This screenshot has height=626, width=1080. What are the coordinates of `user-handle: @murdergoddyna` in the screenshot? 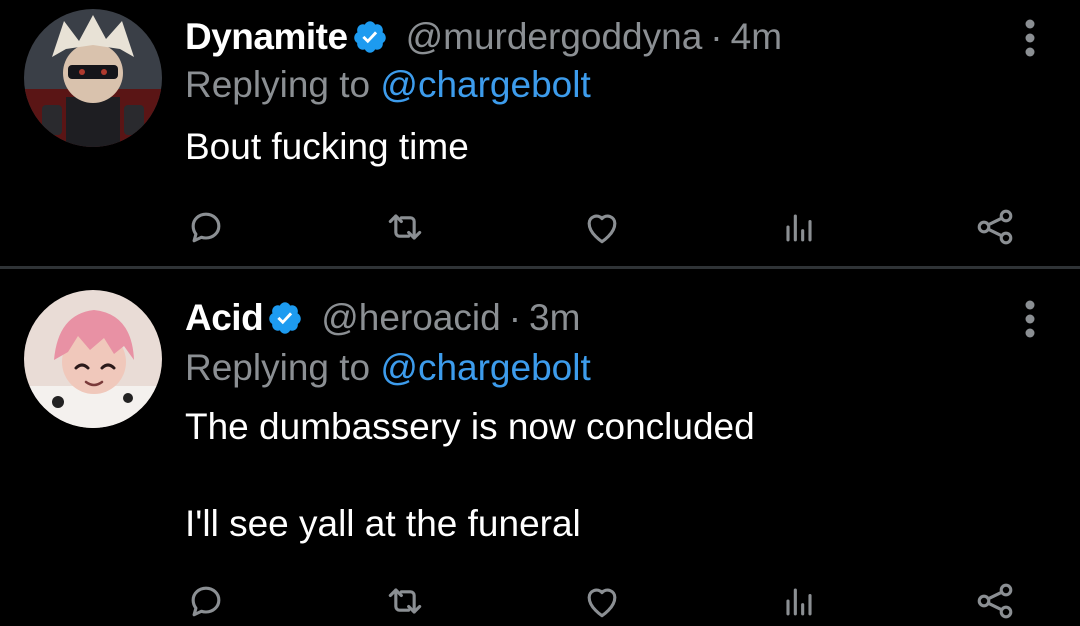 It's located at (554, 37).